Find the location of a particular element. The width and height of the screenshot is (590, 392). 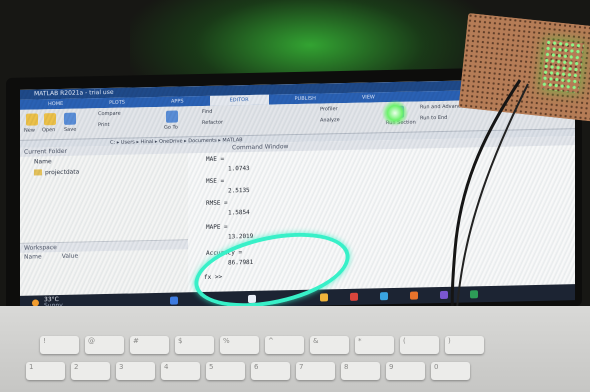

find-button: Find is located at coordinates (207, 112).